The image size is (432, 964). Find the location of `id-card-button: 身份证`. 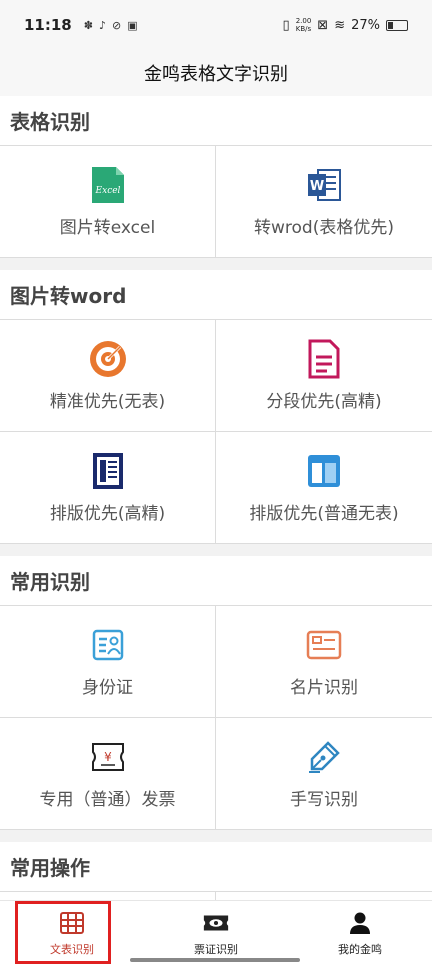

id-card-button: 身份证 is located at coordinates (108, 662).